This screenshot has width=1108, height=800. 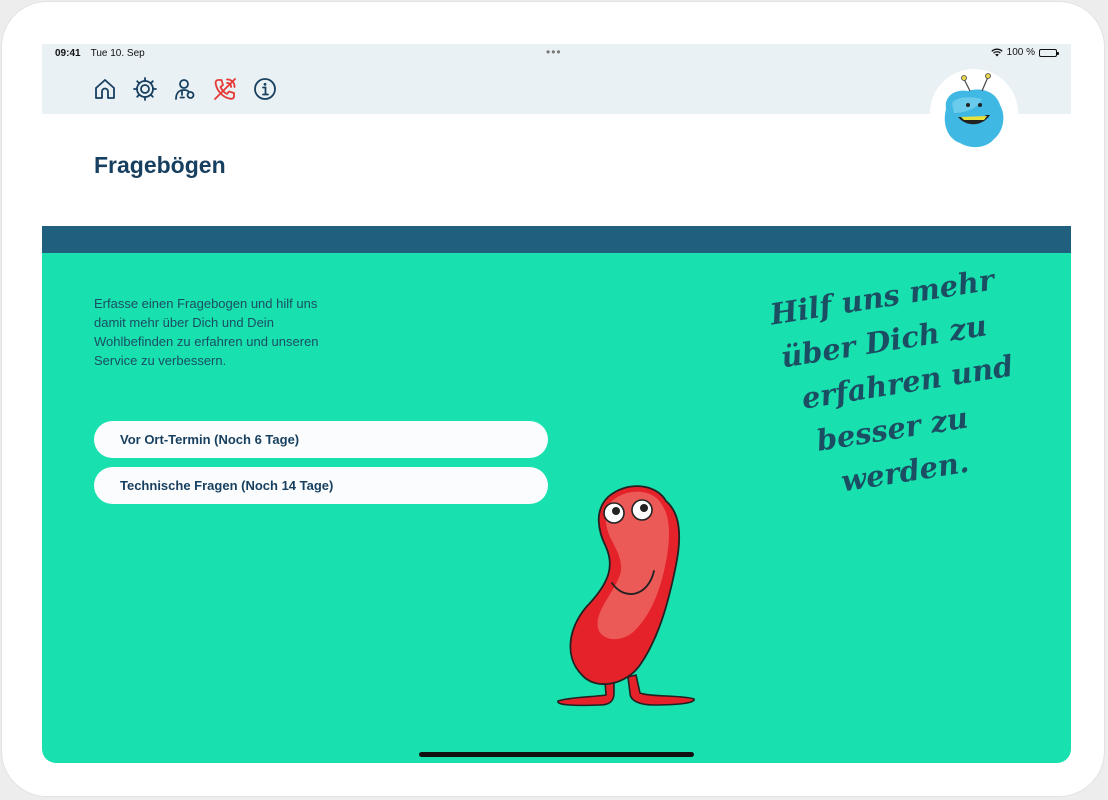 What do you see at coordinates (996, 52) in the screenshot?
I see `wifi-icon` at bounding box center [996, 52].